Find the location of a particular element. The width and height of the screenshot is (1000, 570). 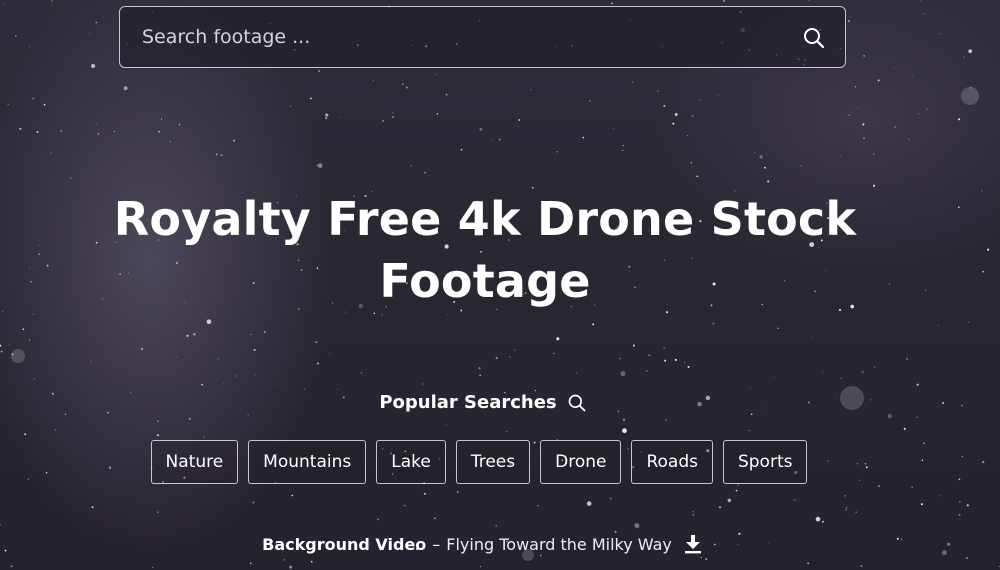

search-button is located at coordinates (814, 38).